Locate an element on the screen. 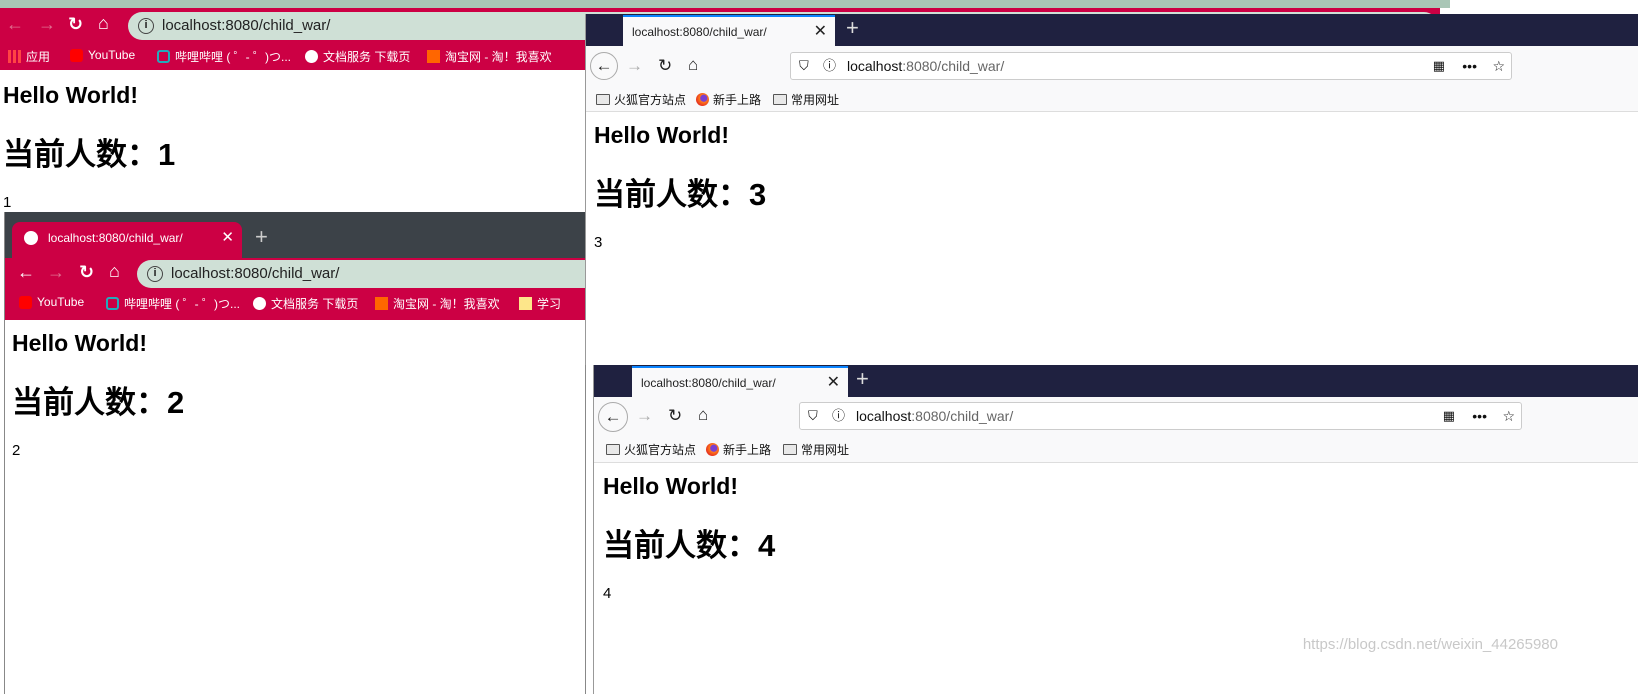 This screenshot has width=1638, height=694. taobao-icon is located at coordinates (381, 303).